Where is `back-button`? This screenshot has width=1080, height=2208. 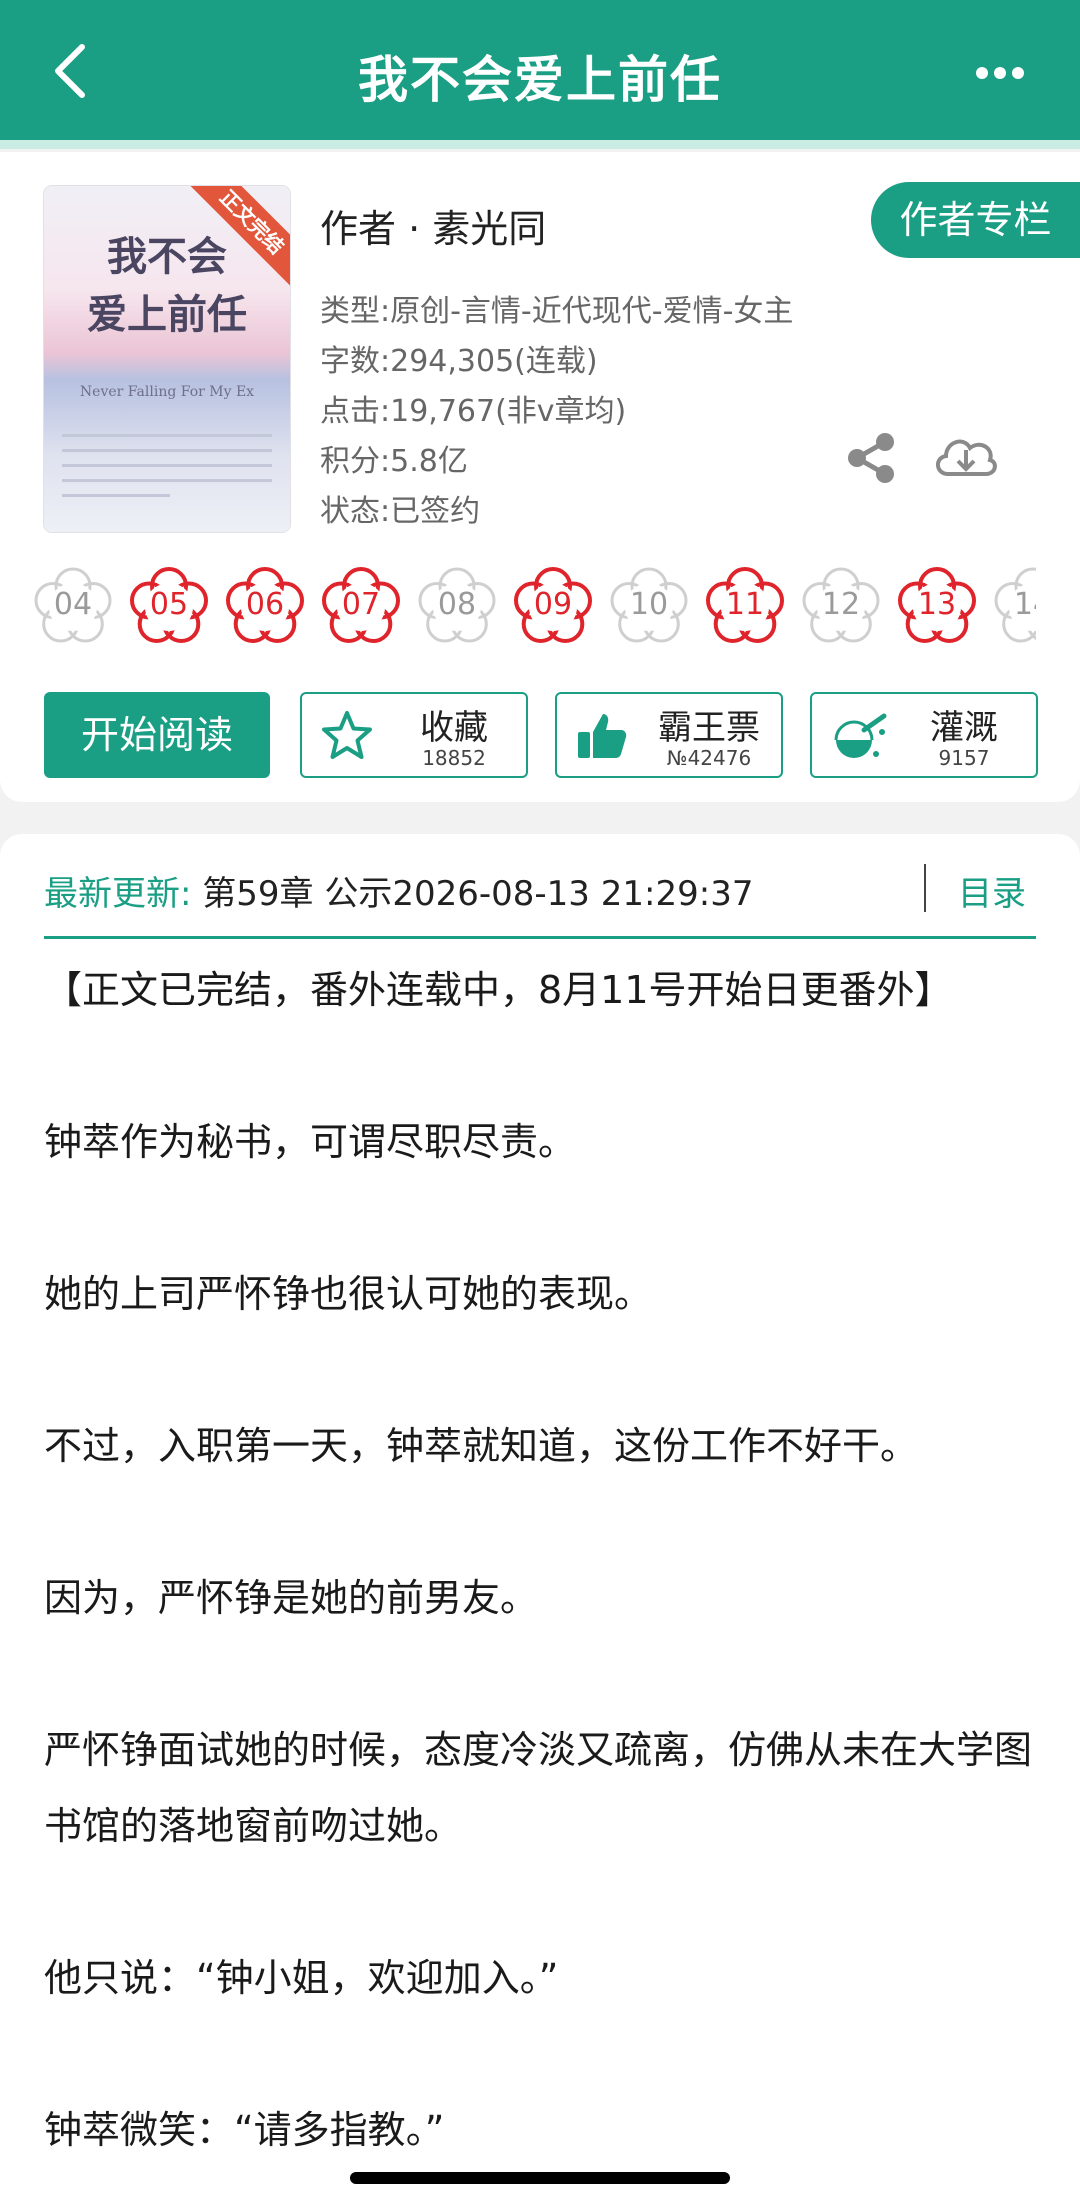 back-button is located at coordinates (70, 71).